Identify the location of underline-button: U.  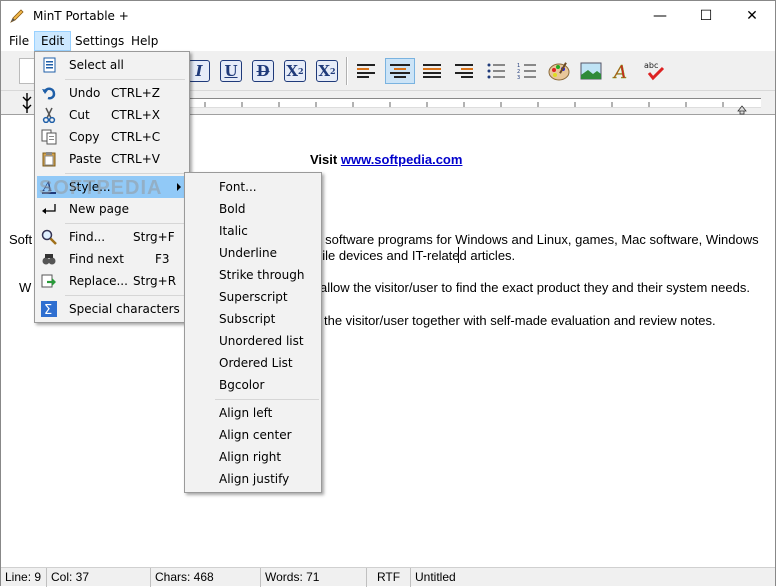
(231, 71).